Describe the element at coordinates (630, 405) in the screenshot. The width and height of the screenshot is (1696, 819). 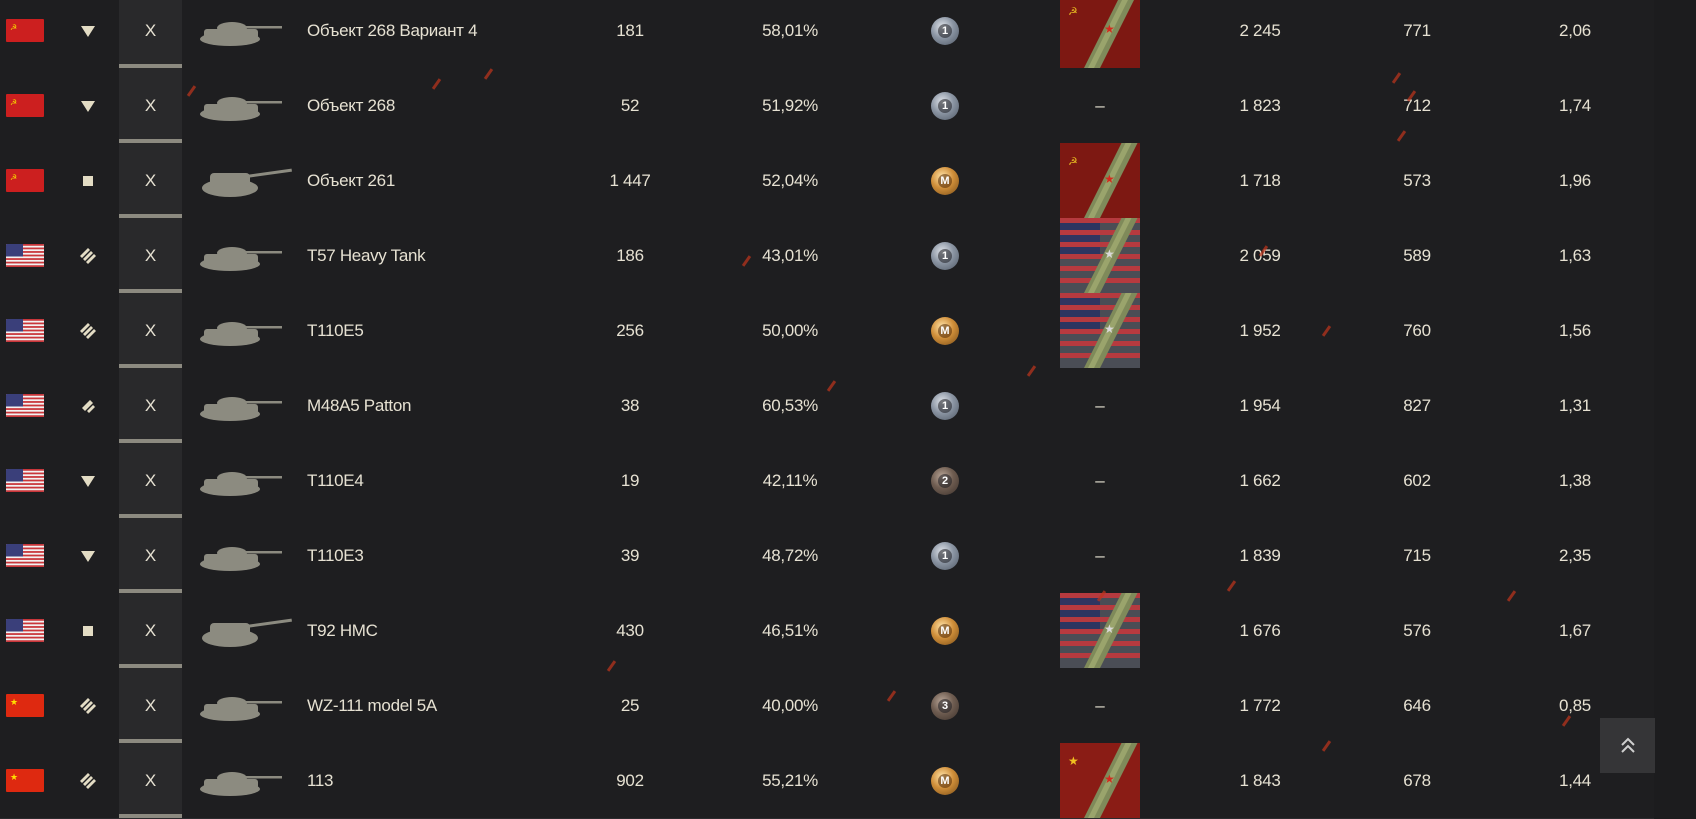
I see `battles-count: 38` at that location.